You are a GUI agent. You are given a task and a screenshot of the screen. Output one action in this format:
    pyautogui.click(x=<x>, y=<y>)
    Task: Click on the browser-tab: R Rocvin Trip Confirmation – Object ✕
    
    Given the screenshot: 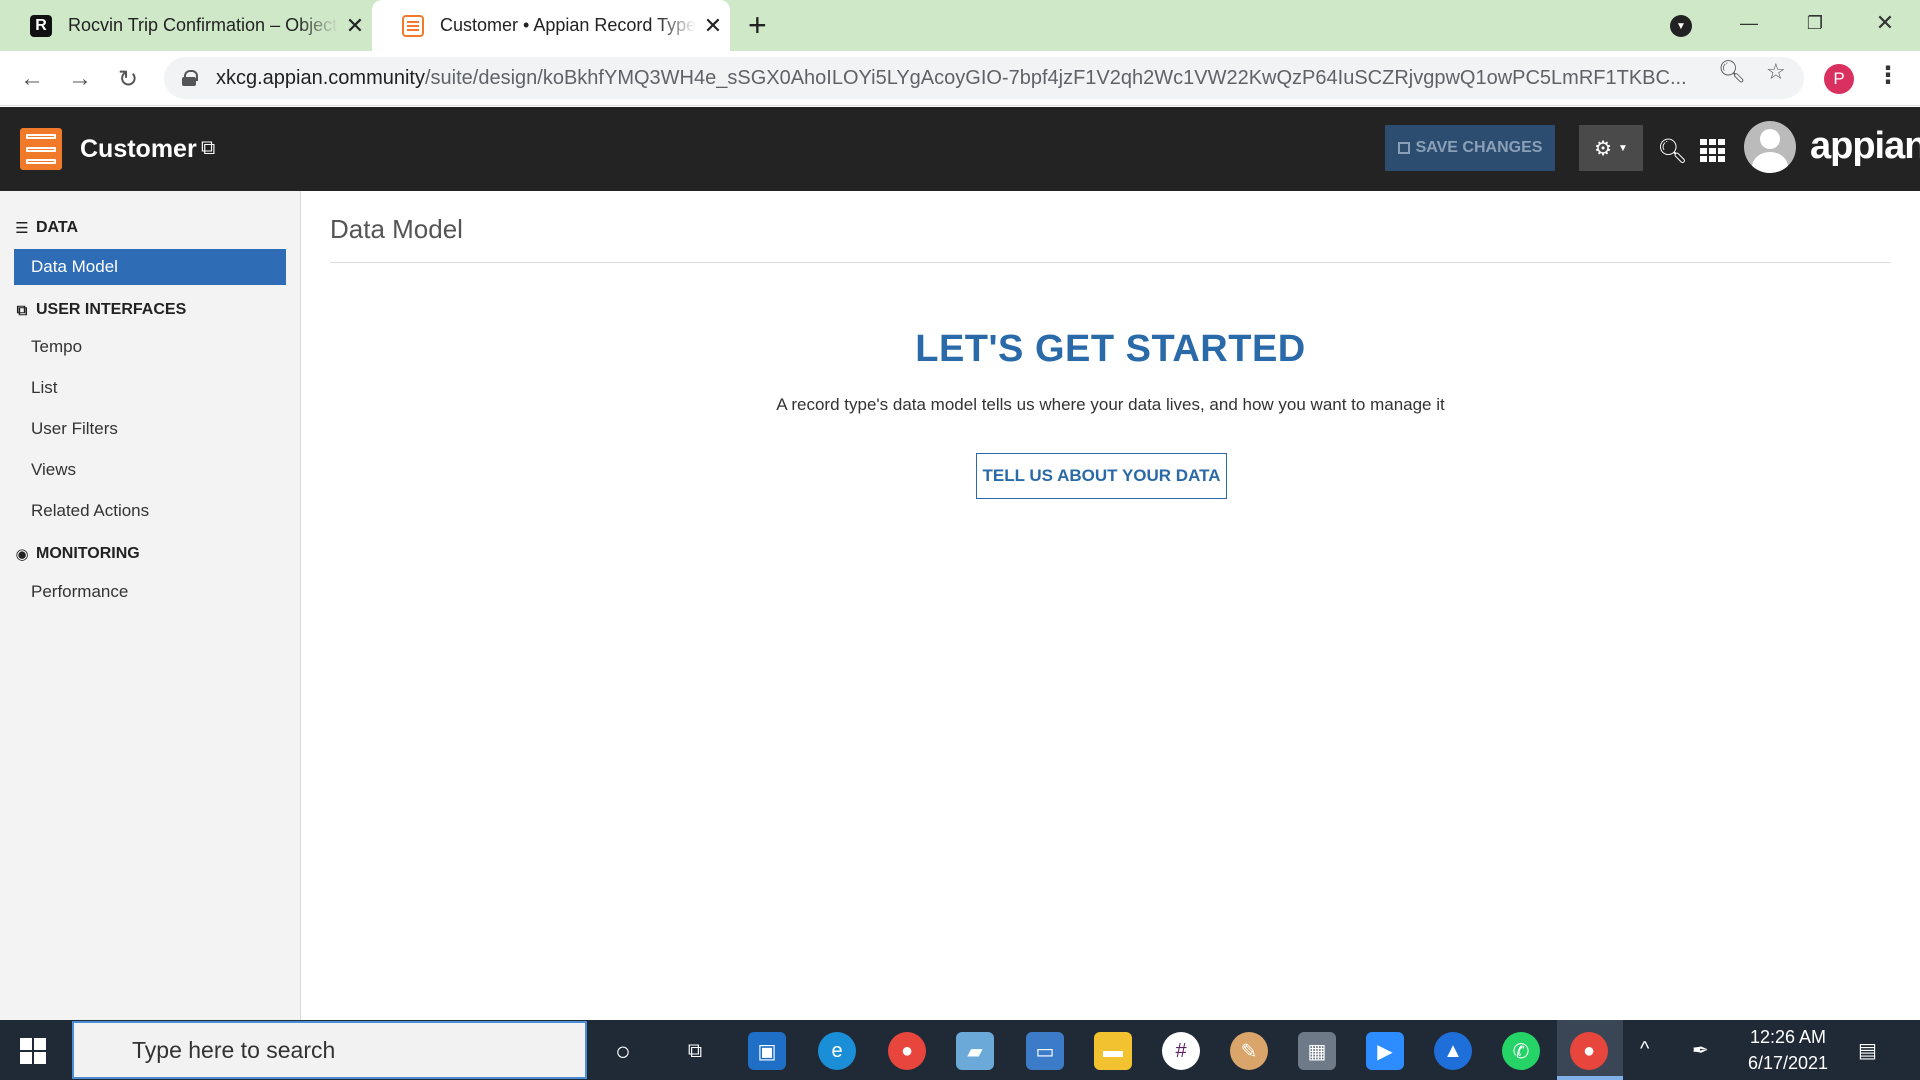 What is the action you would take?
    pyautogui.click(x=186, y=25)
    